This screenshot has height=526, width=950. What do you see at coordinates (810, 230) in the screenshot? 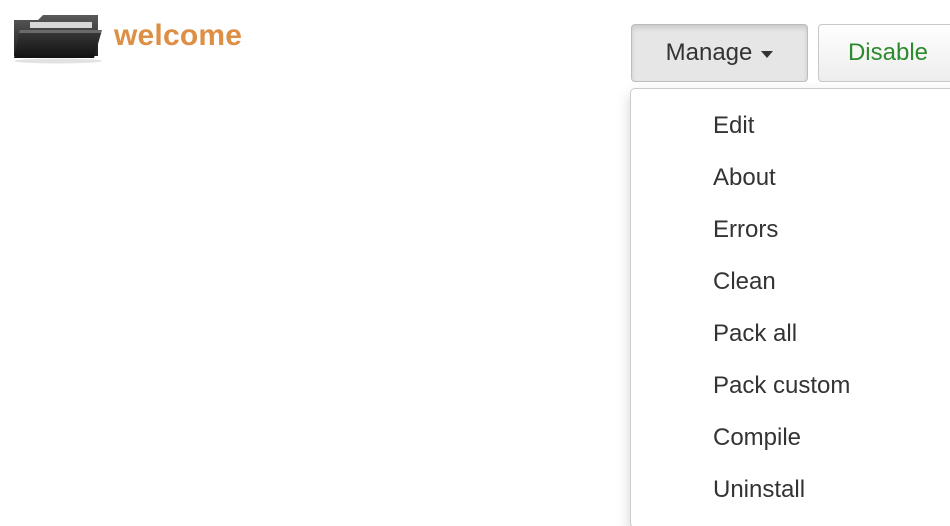
I see `menu-item-errors: Errors` at bounding box center [810, 230].